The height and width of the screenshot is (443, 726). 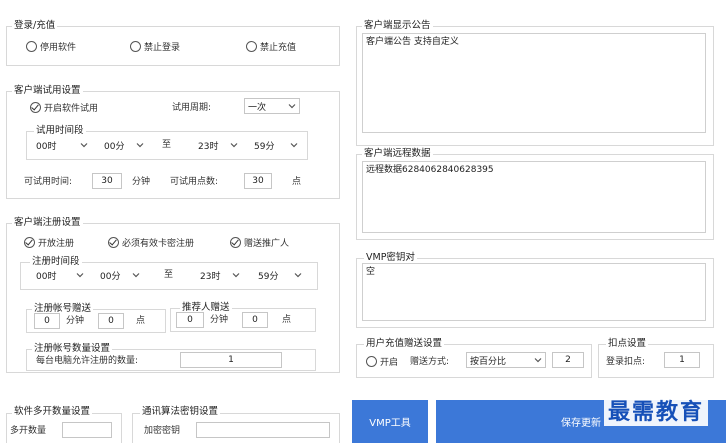 I want to click on trial-start-min-select: 00分, so click(x=124, y=145).